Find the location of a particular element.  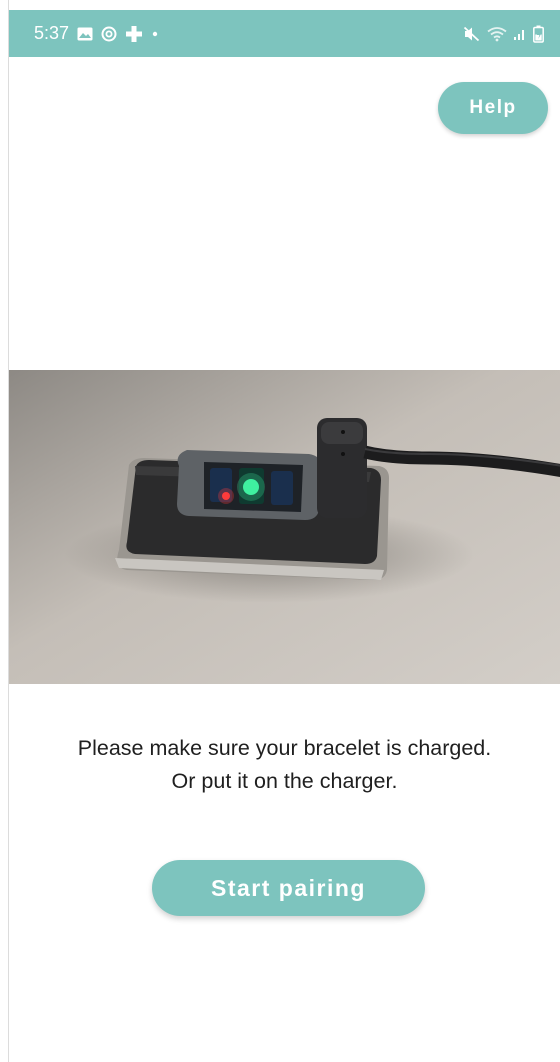

battery-icon is located at coordinates (538, 34).